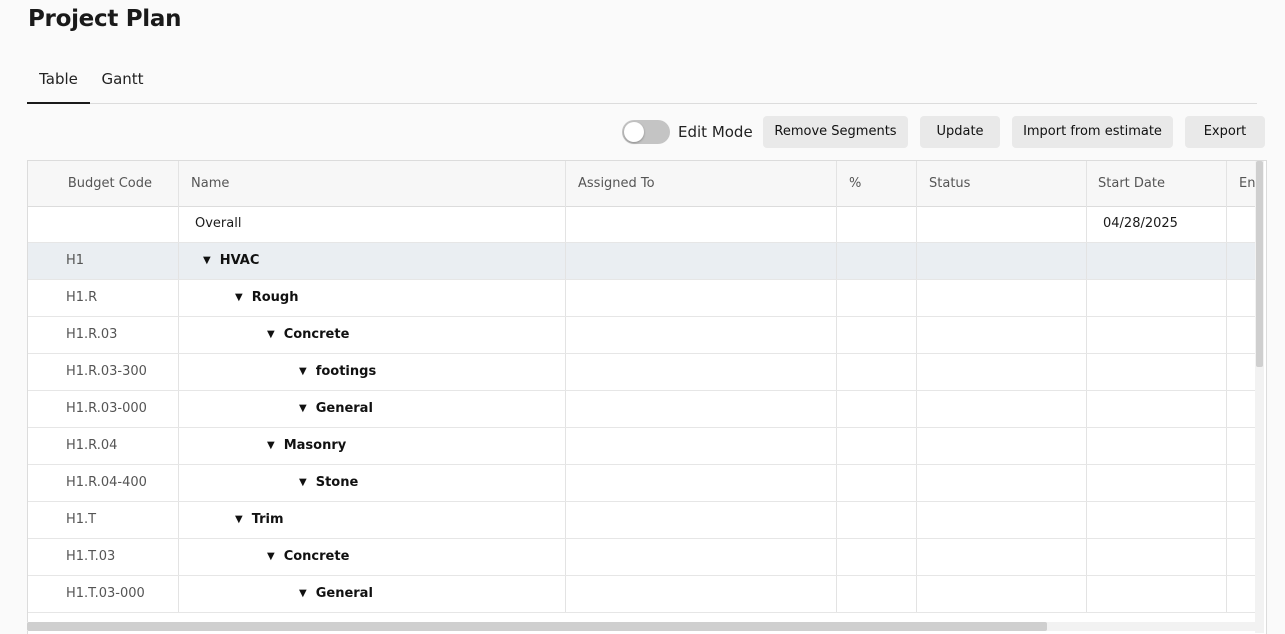  Describe the element at coordinates (1157, 224) in the screenshot. I see `start-date-cell: 04/28/2025` at that location.